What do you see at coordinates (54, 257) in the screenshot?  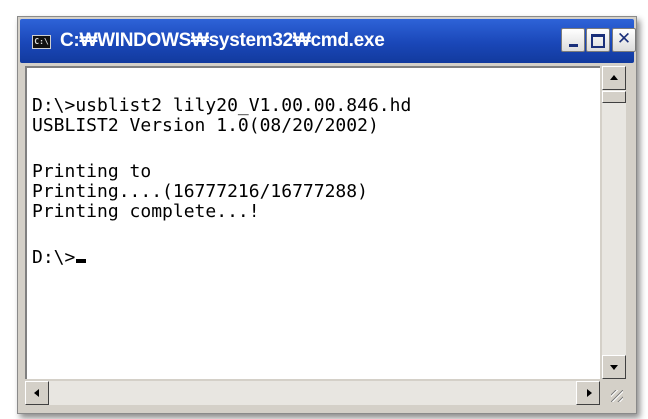 I see `prompt-text: D:\>` at bounding box center [54, 257].